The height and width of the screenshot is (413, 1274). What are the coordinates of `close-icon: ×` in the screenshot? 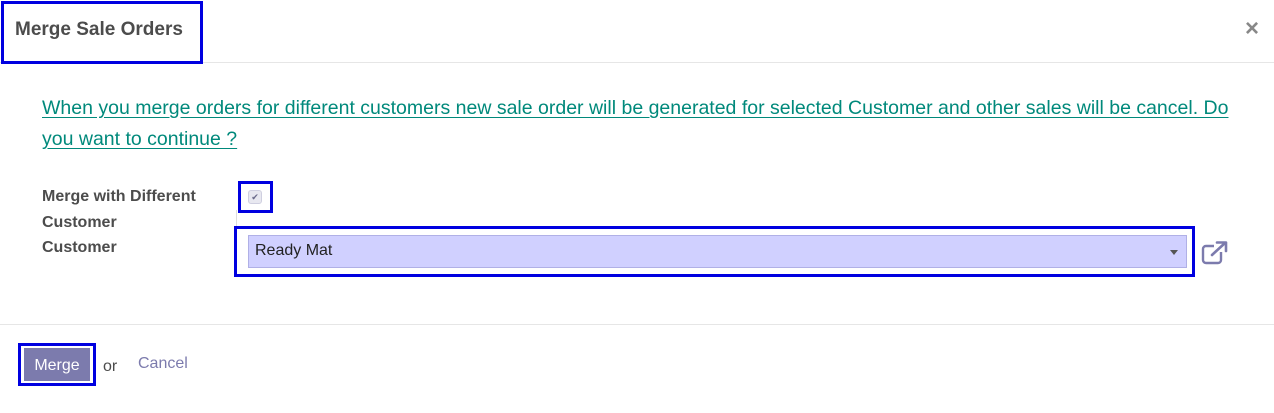 It's located at (1252, 29).